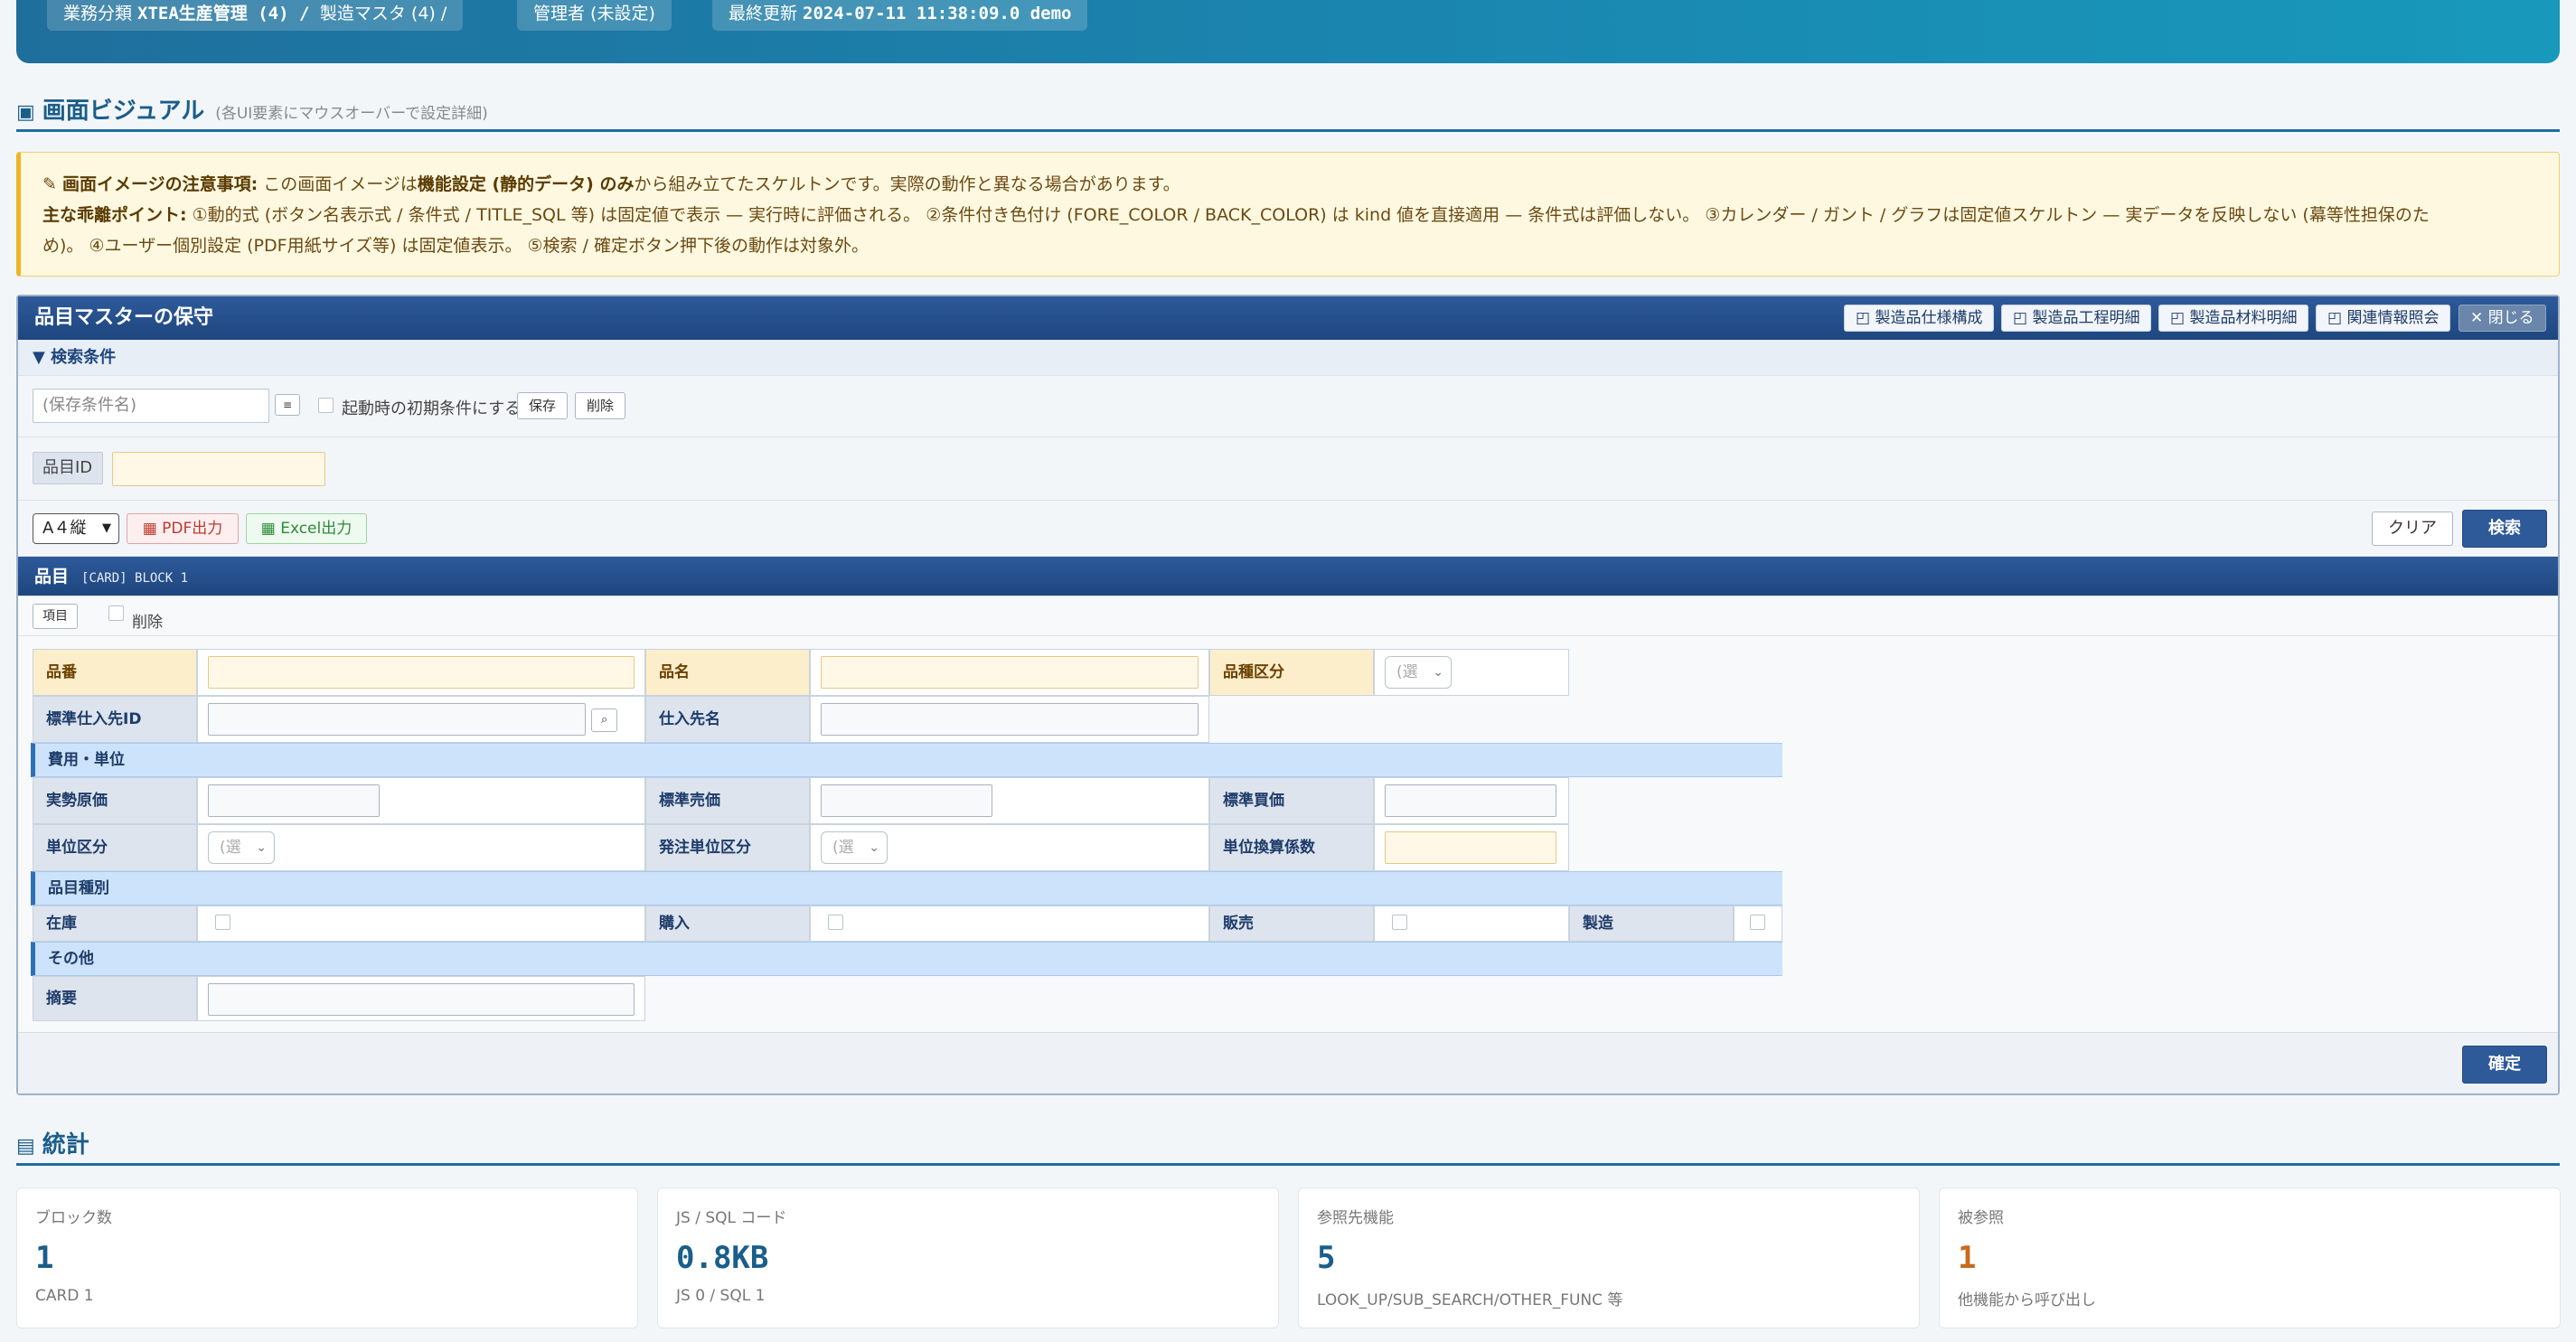 The image size is (2576, 1342). What do you see at coordinates (1470, 800) in the screenshot?
I see `std-buy-input` at bounding box center [1470, 800].